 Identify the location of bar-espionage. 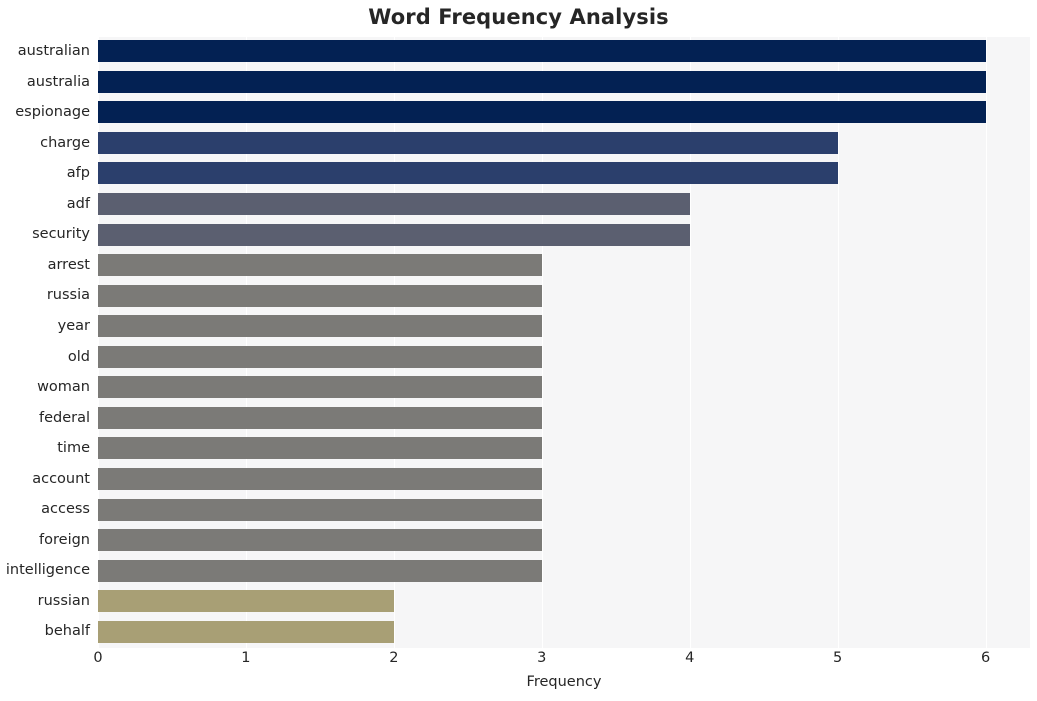
(542, 112).